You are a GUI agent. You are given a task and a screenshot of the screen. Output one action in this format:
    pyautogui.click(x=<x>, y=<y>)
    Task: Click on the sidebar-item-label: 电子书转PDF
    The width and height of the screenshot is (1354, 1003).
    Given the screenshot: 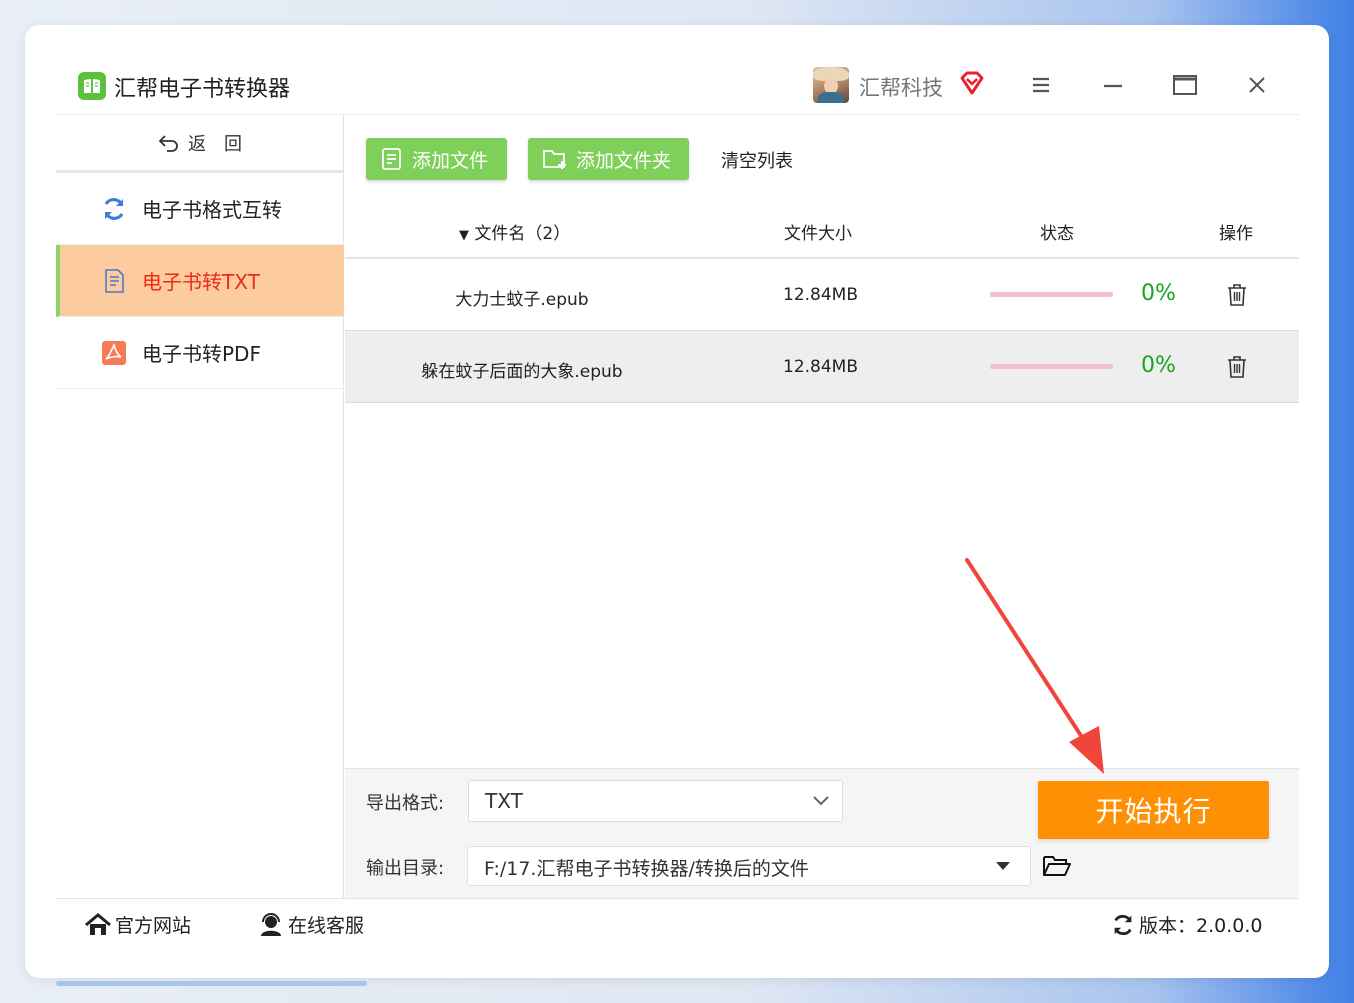 What is the action you would take?
    pyautogui.click(x=201, y=354)
    